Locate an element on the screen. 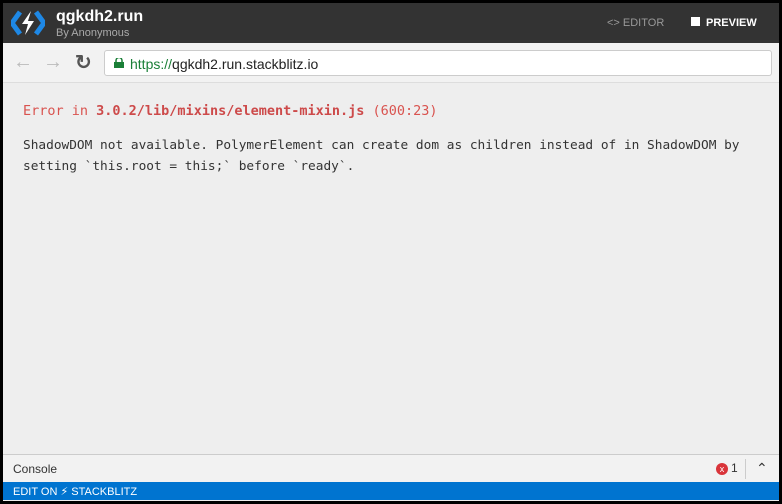  project-title: qgkdh2.run is located at coordinates (100, 16).